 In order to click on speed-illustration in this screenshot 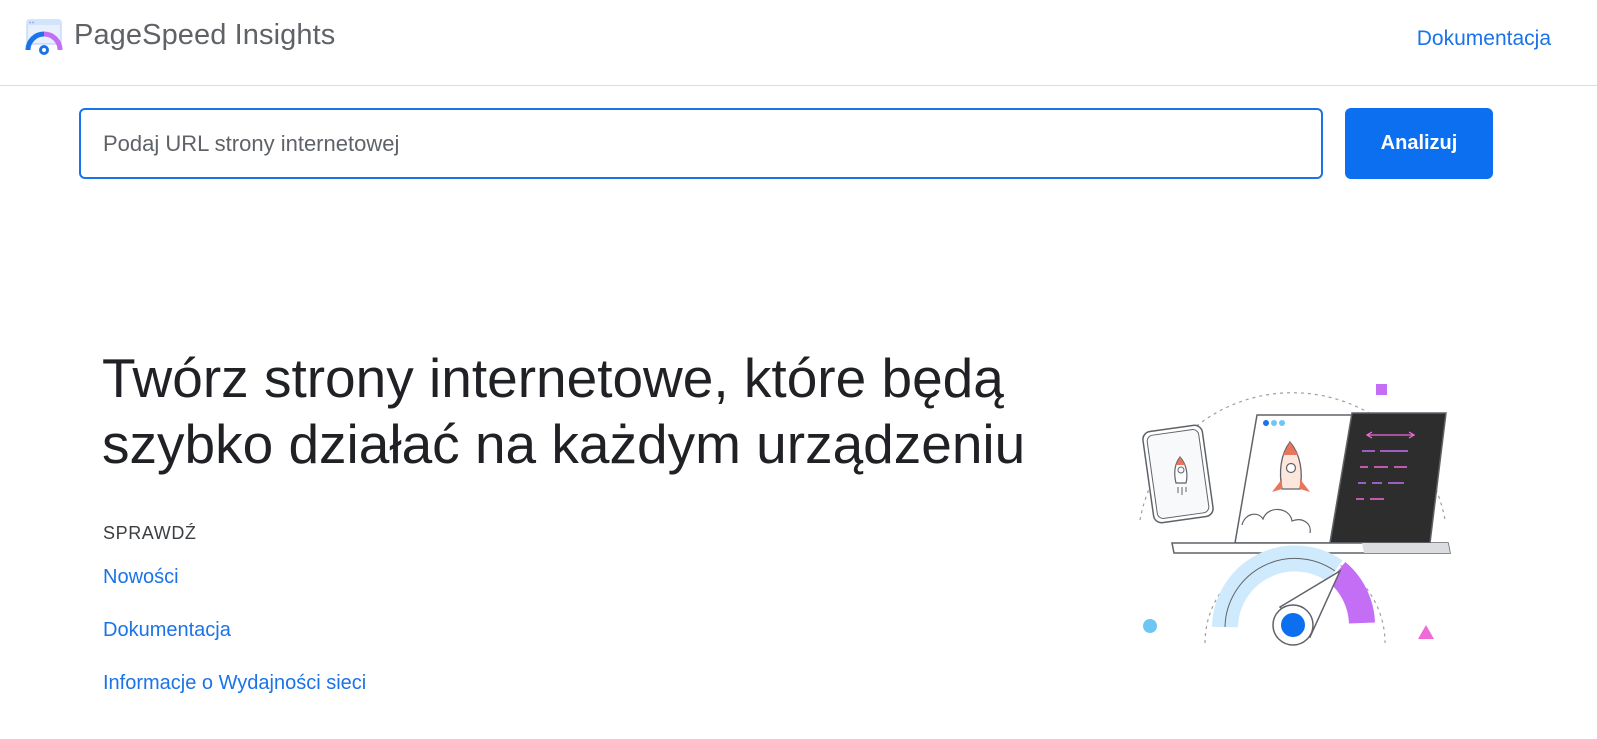, I will do `click(1295, 515)`.